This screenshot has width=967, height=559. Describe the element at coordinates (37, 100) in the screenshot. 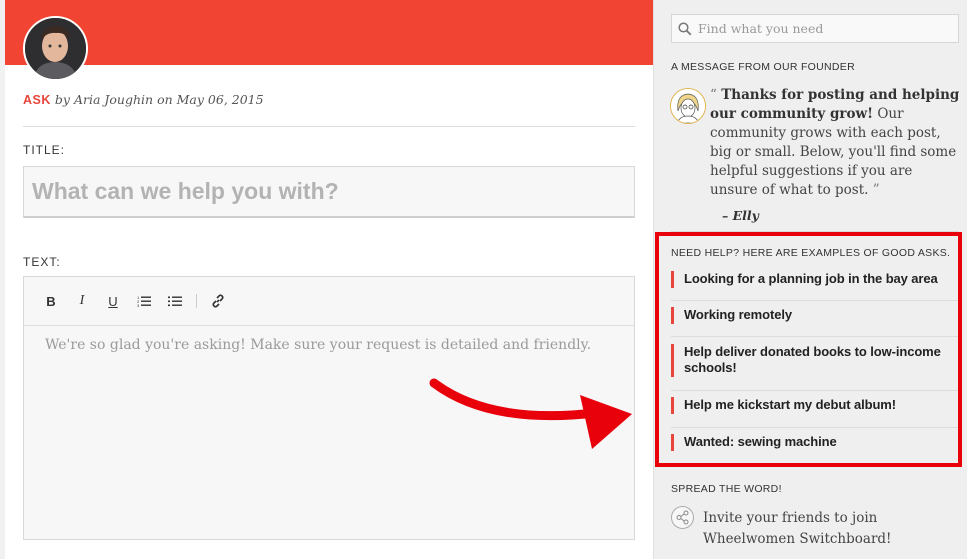

I see `post-type-badge: ASK` at that location.